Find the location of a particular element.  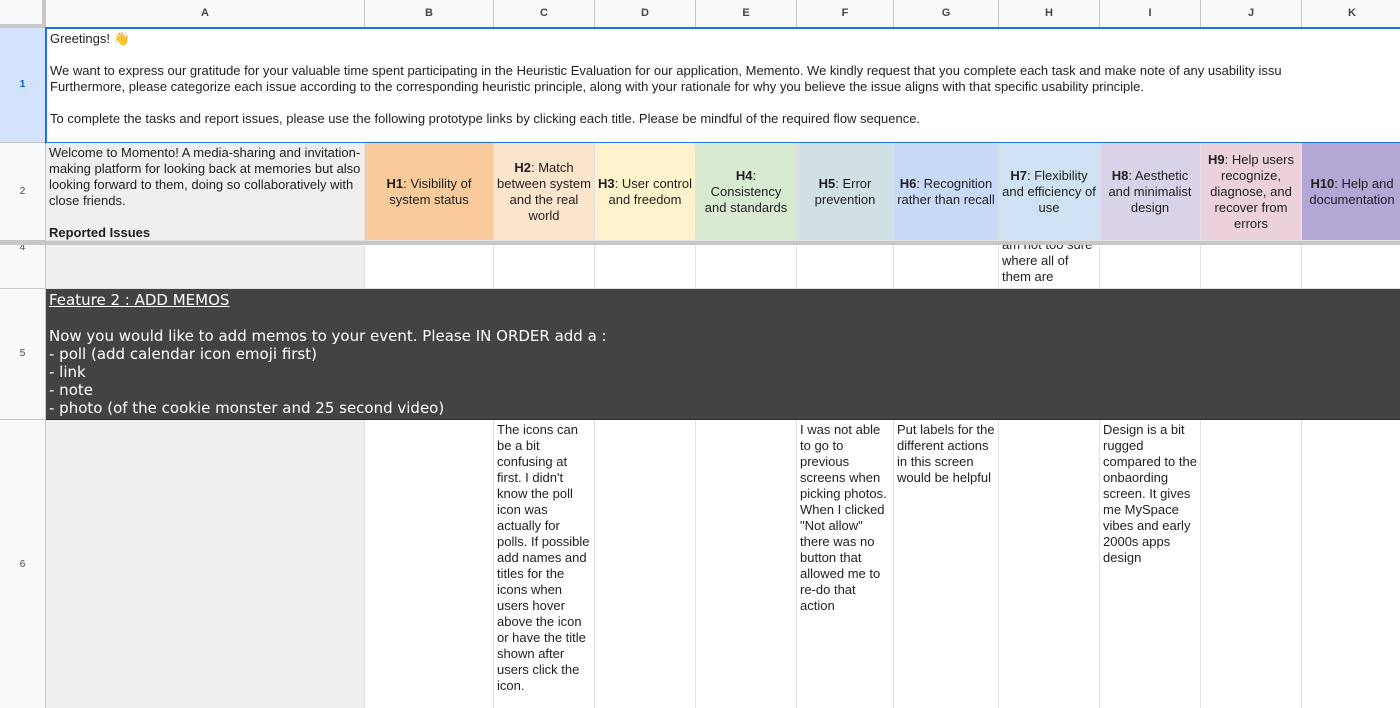

reported-issues-label: Reported Issues is located at coordinates (100, 232).